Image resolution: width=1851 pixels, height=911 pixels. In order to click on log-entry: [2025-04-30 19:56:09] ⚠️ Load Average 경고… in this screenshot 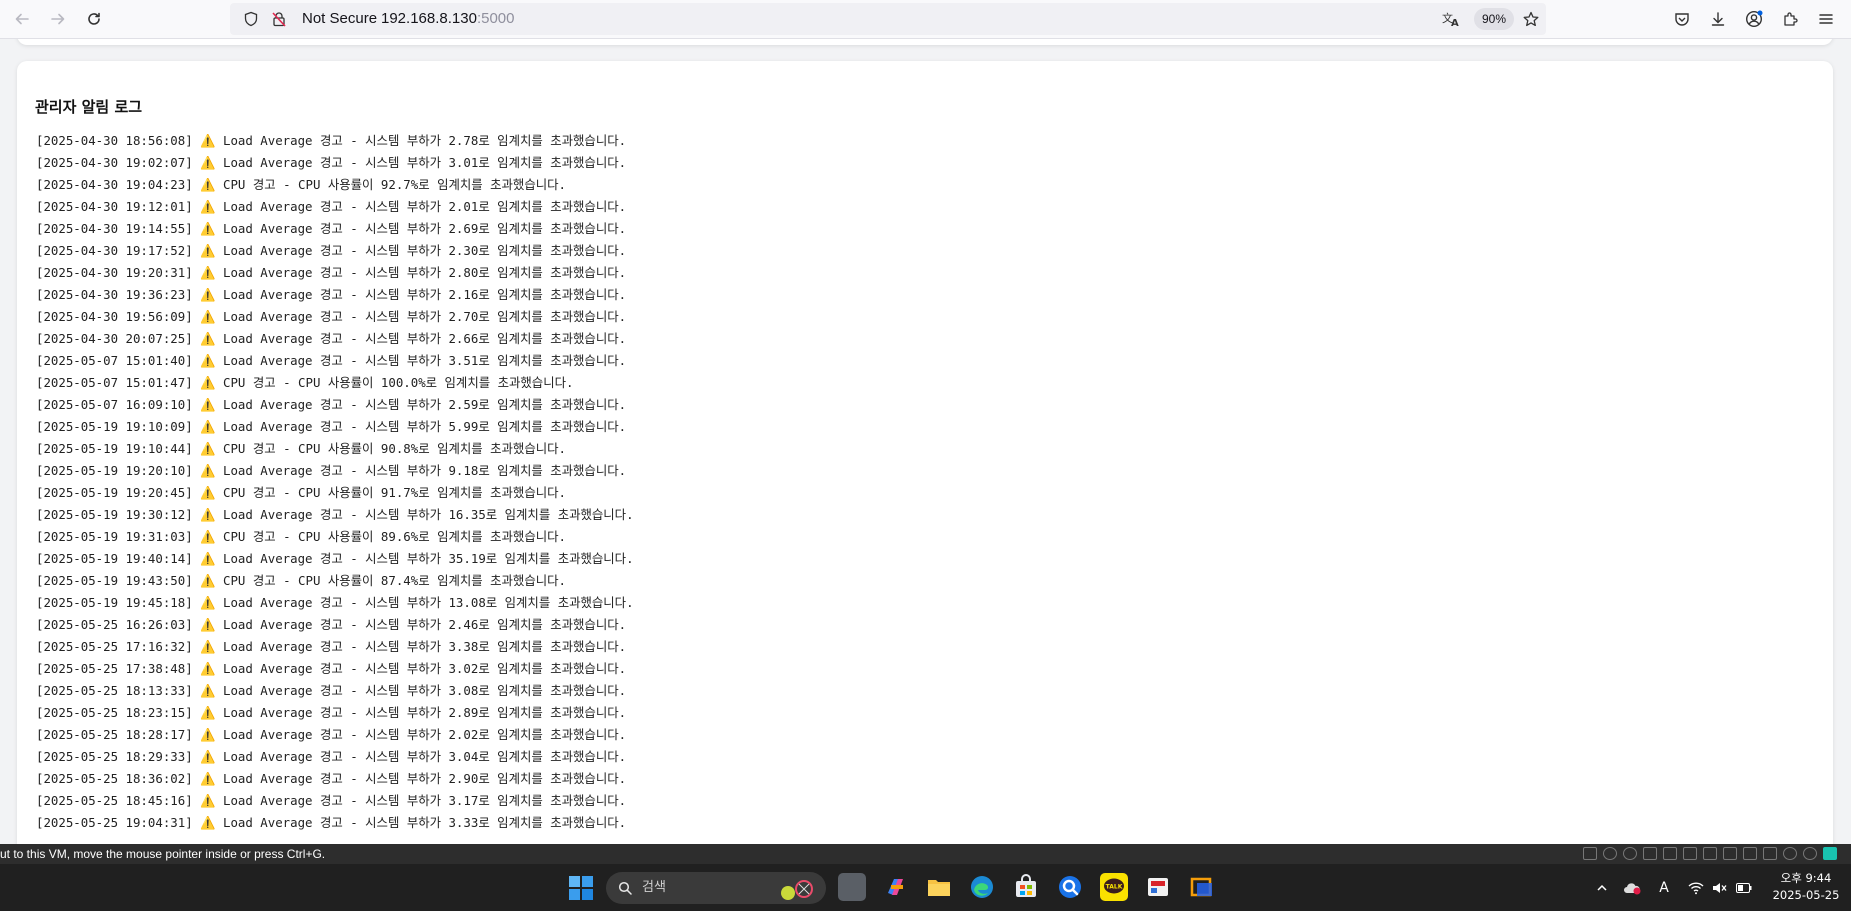, I will do `click(331, 316)`.